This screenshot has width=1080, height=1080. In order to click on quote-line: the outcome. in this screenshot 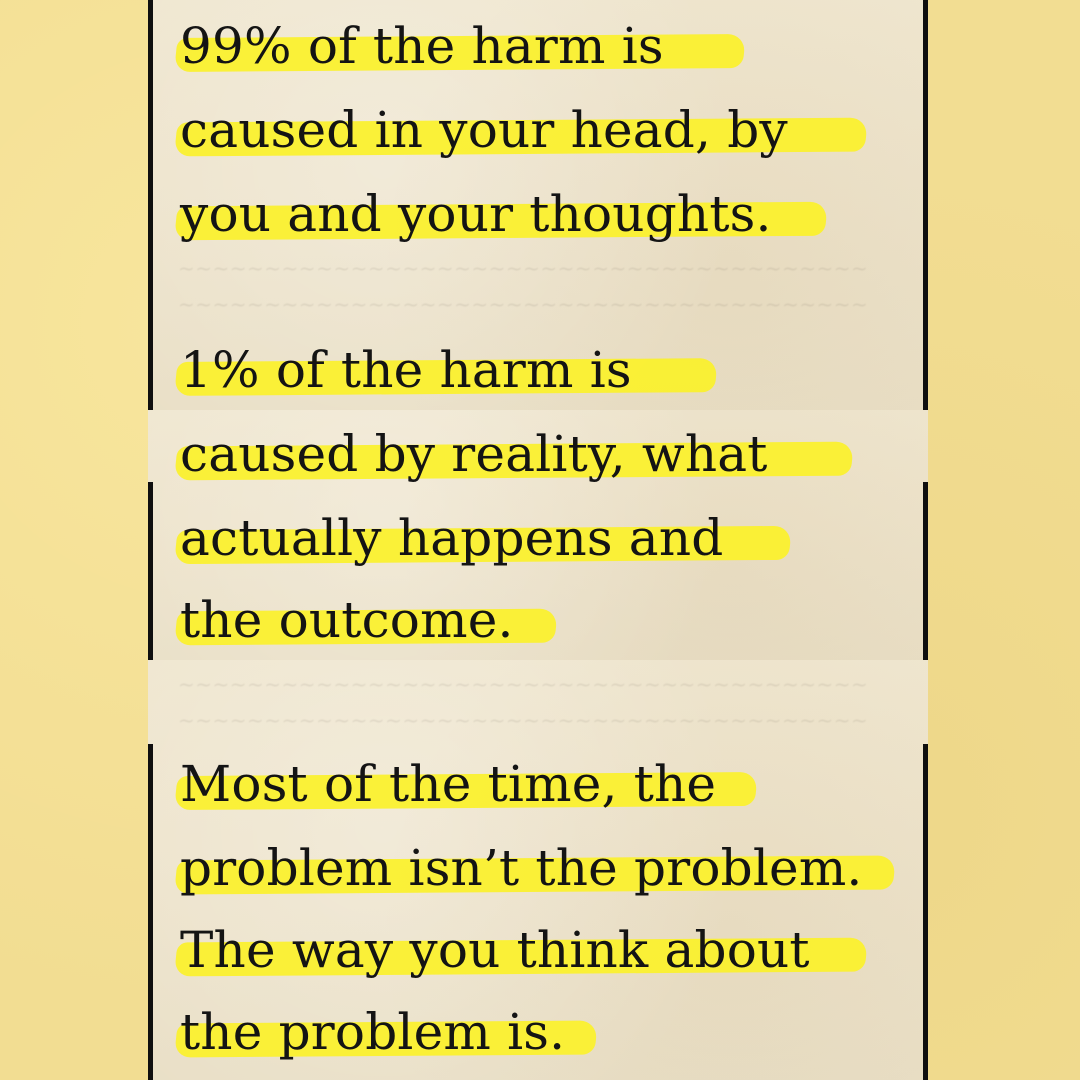, I will do `click(366, 620)`.